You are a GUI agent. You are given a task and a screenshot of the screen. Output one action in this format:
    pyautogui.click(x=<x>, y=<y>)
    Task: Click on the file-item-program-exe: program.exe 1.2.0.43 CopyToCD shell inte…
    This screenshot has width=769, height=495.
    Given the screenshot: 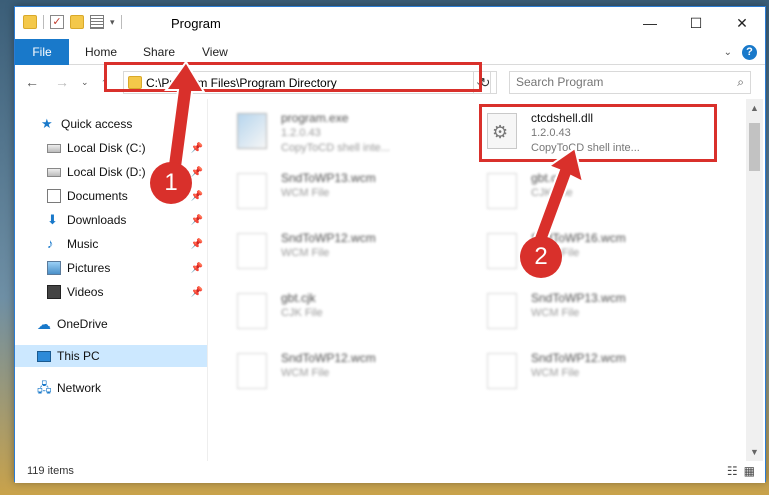 What is the action you would take?
    pyautogui.click(x=349, y=136)
    